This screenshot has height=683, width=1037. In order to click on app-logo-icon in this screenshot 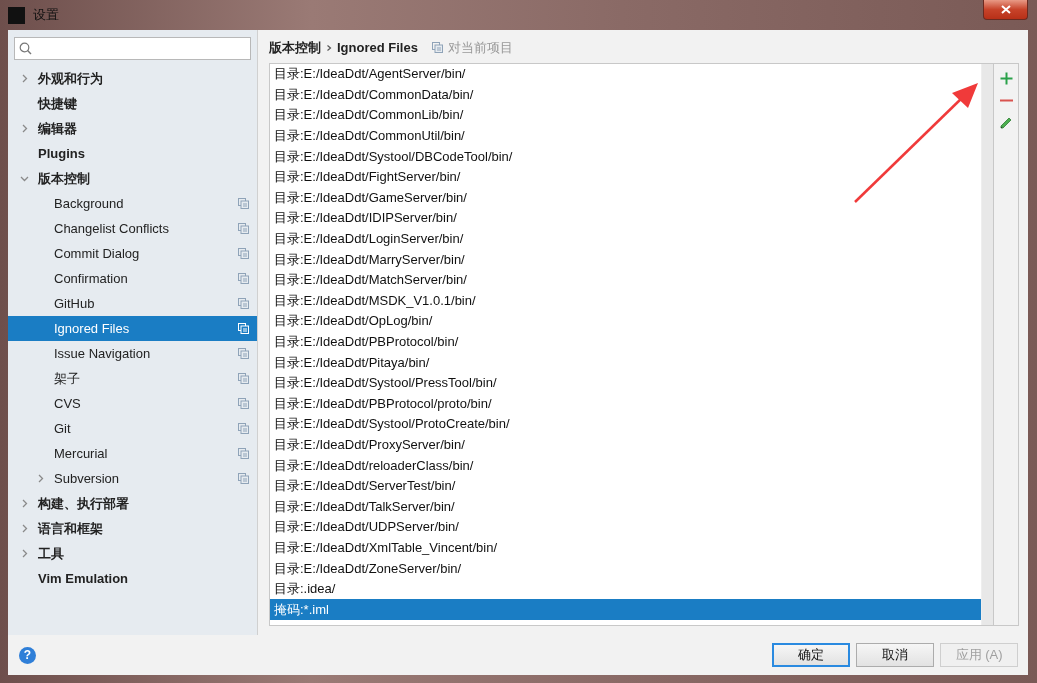, I will do `click(16, 15)`.